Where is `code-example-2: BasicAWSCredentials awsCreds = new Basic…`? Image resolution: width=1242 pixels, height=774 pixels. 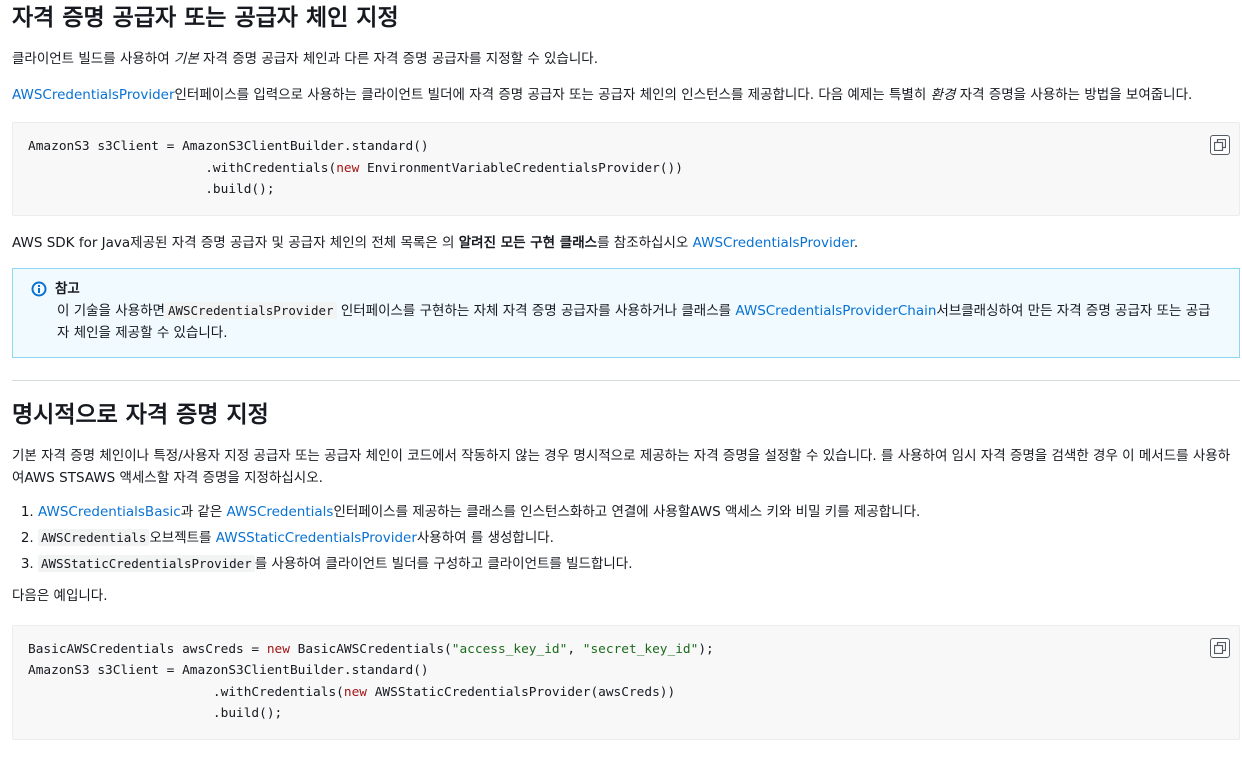
code-example-2: BasicAWSCredentials awsCreds = new Basic… is located at coordinates (626, 682).